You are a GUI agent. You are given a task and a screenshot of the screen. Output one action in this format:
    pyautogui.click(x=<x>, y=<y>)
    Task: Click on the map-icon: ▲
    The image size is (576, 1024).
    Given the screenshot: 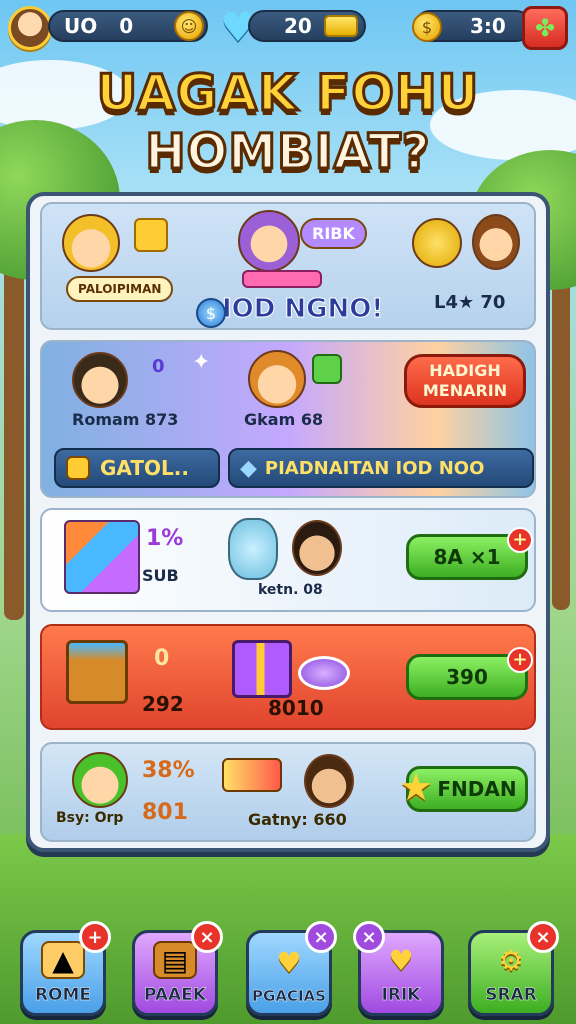 What is the action you would take?
    pyautogui.click(x=63, y=960)
    